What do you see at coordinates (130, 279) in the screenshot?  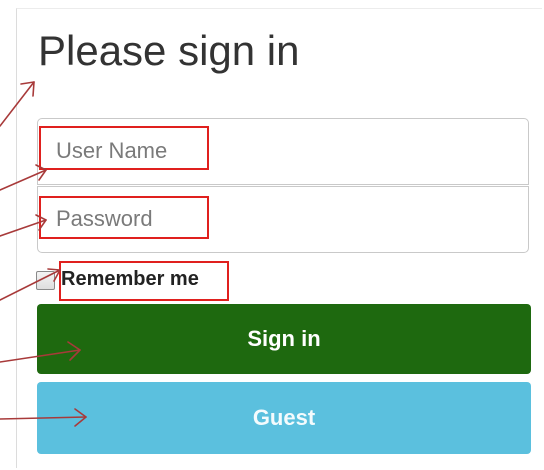 I see `remember-me-label: Remember me` at bounding box center [130, 279].